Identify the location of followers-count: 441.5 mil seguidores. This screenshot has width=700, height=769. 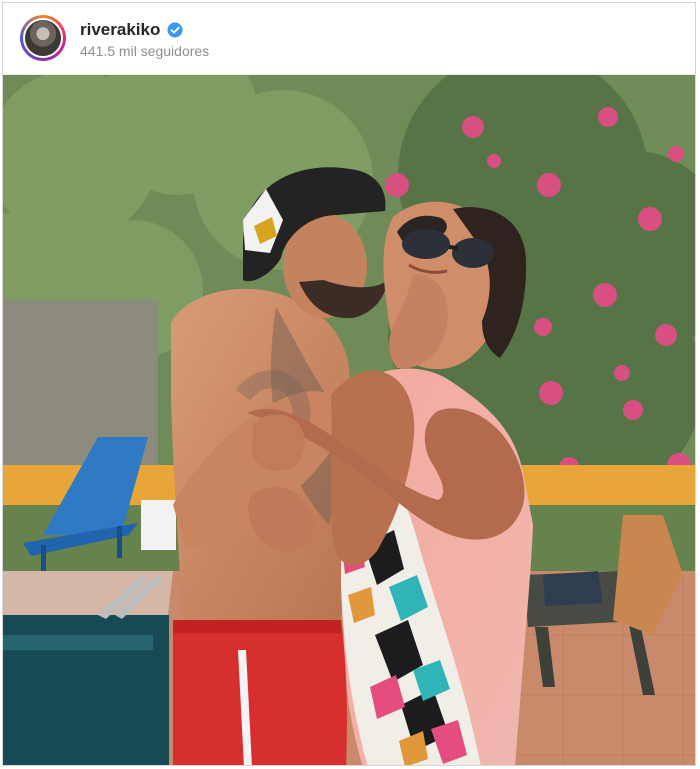
(145, 51).